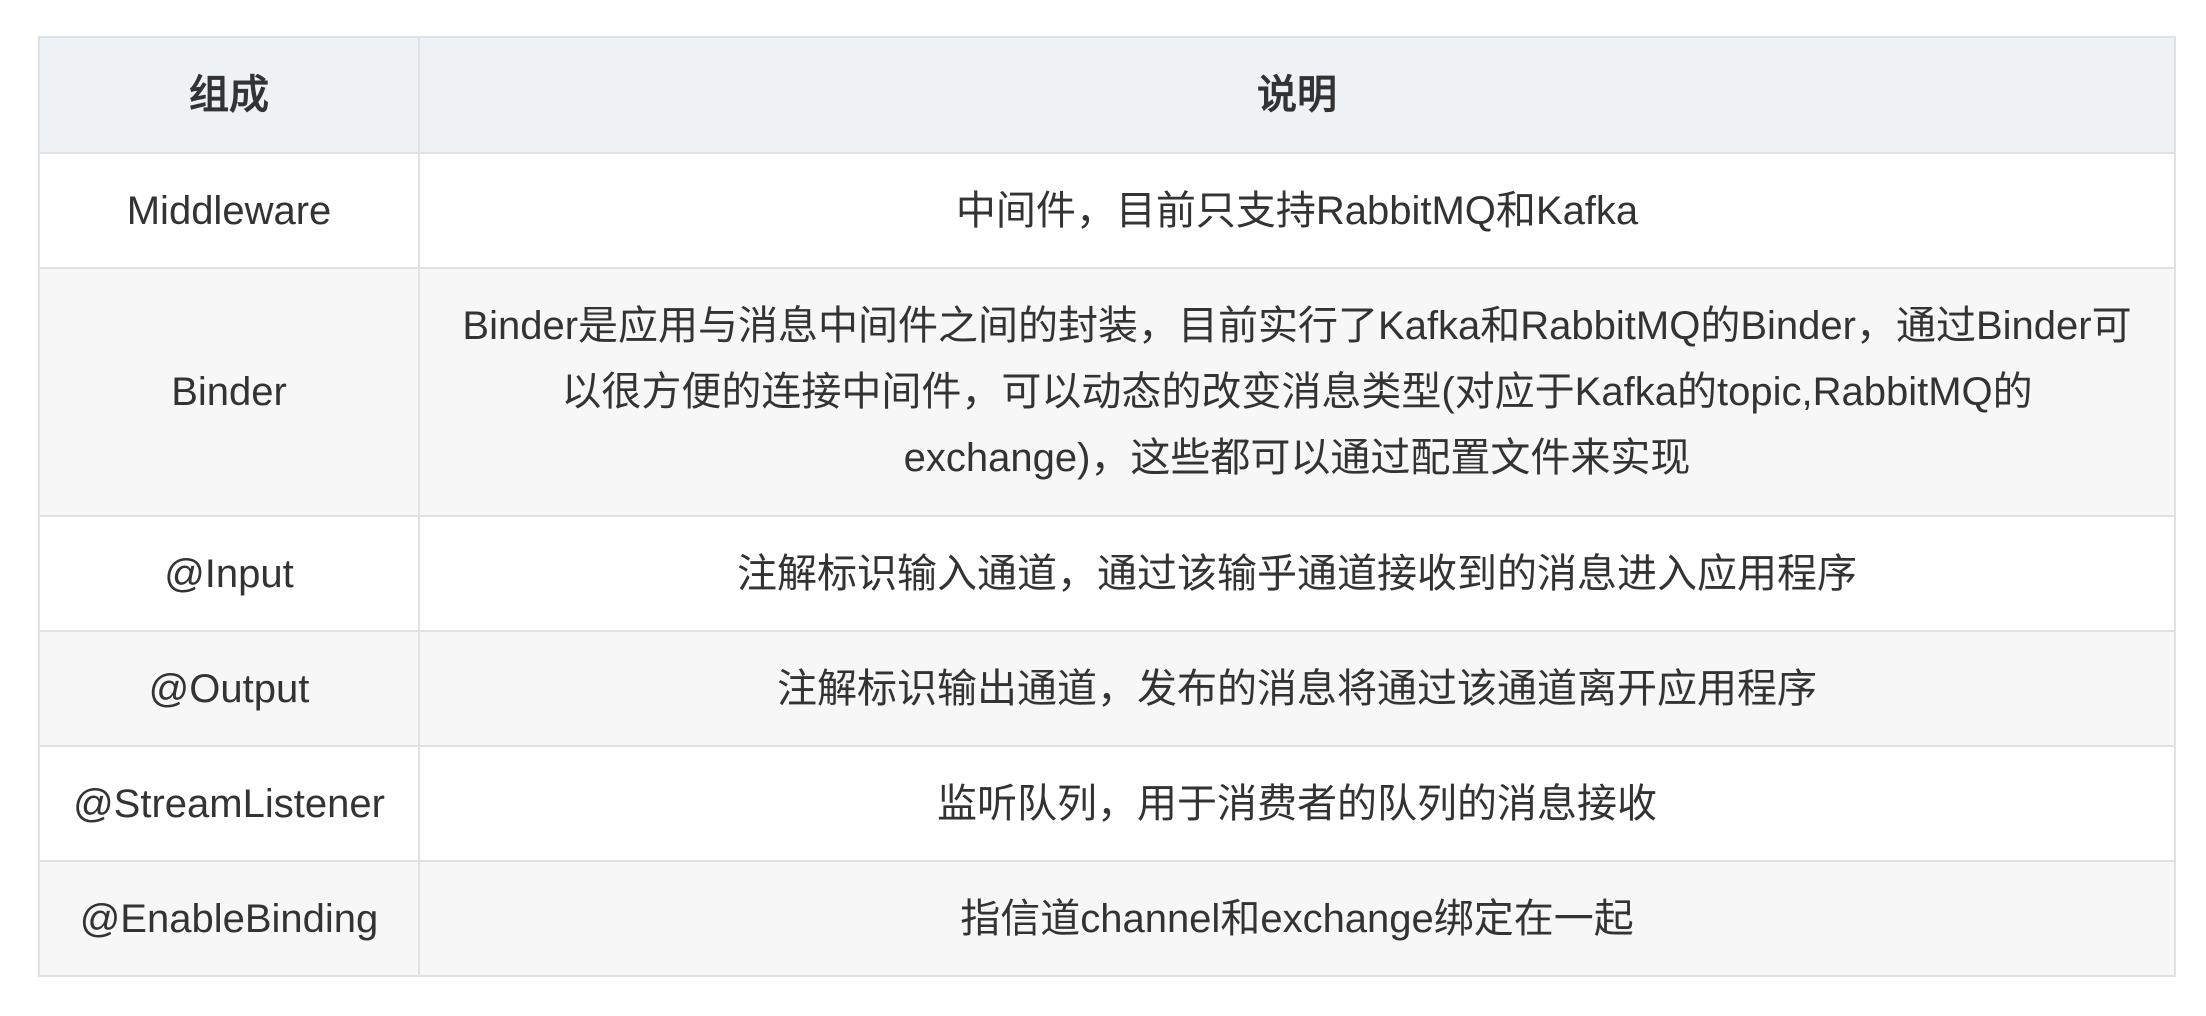  What do you see at coordinates (229, 688) in the screenshot?
I see `component-name: @Output` at bounding box center [229, 688].